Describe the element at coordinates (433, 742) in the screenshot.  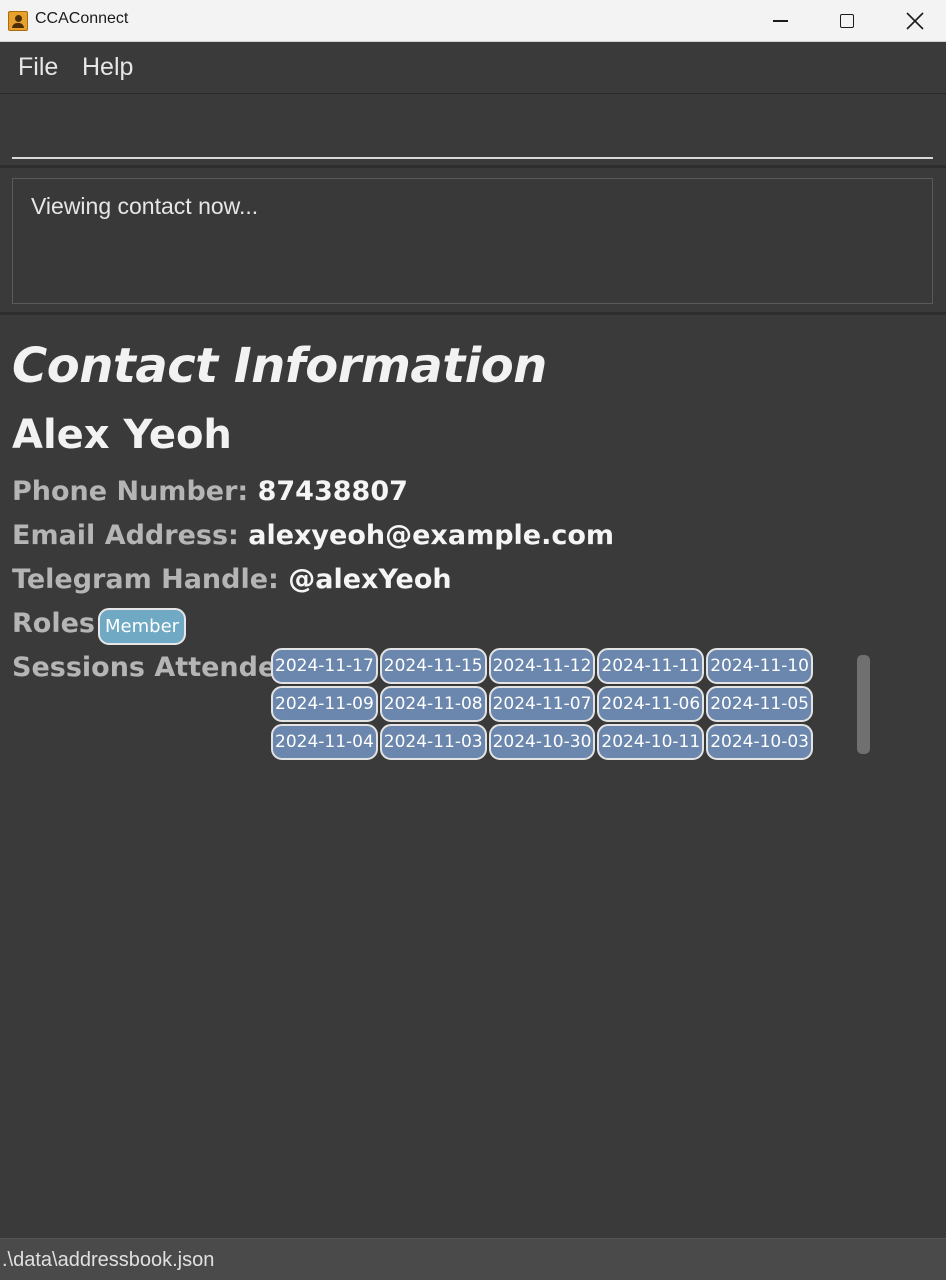
I see `session-chip: 2024-11-03` at that location.